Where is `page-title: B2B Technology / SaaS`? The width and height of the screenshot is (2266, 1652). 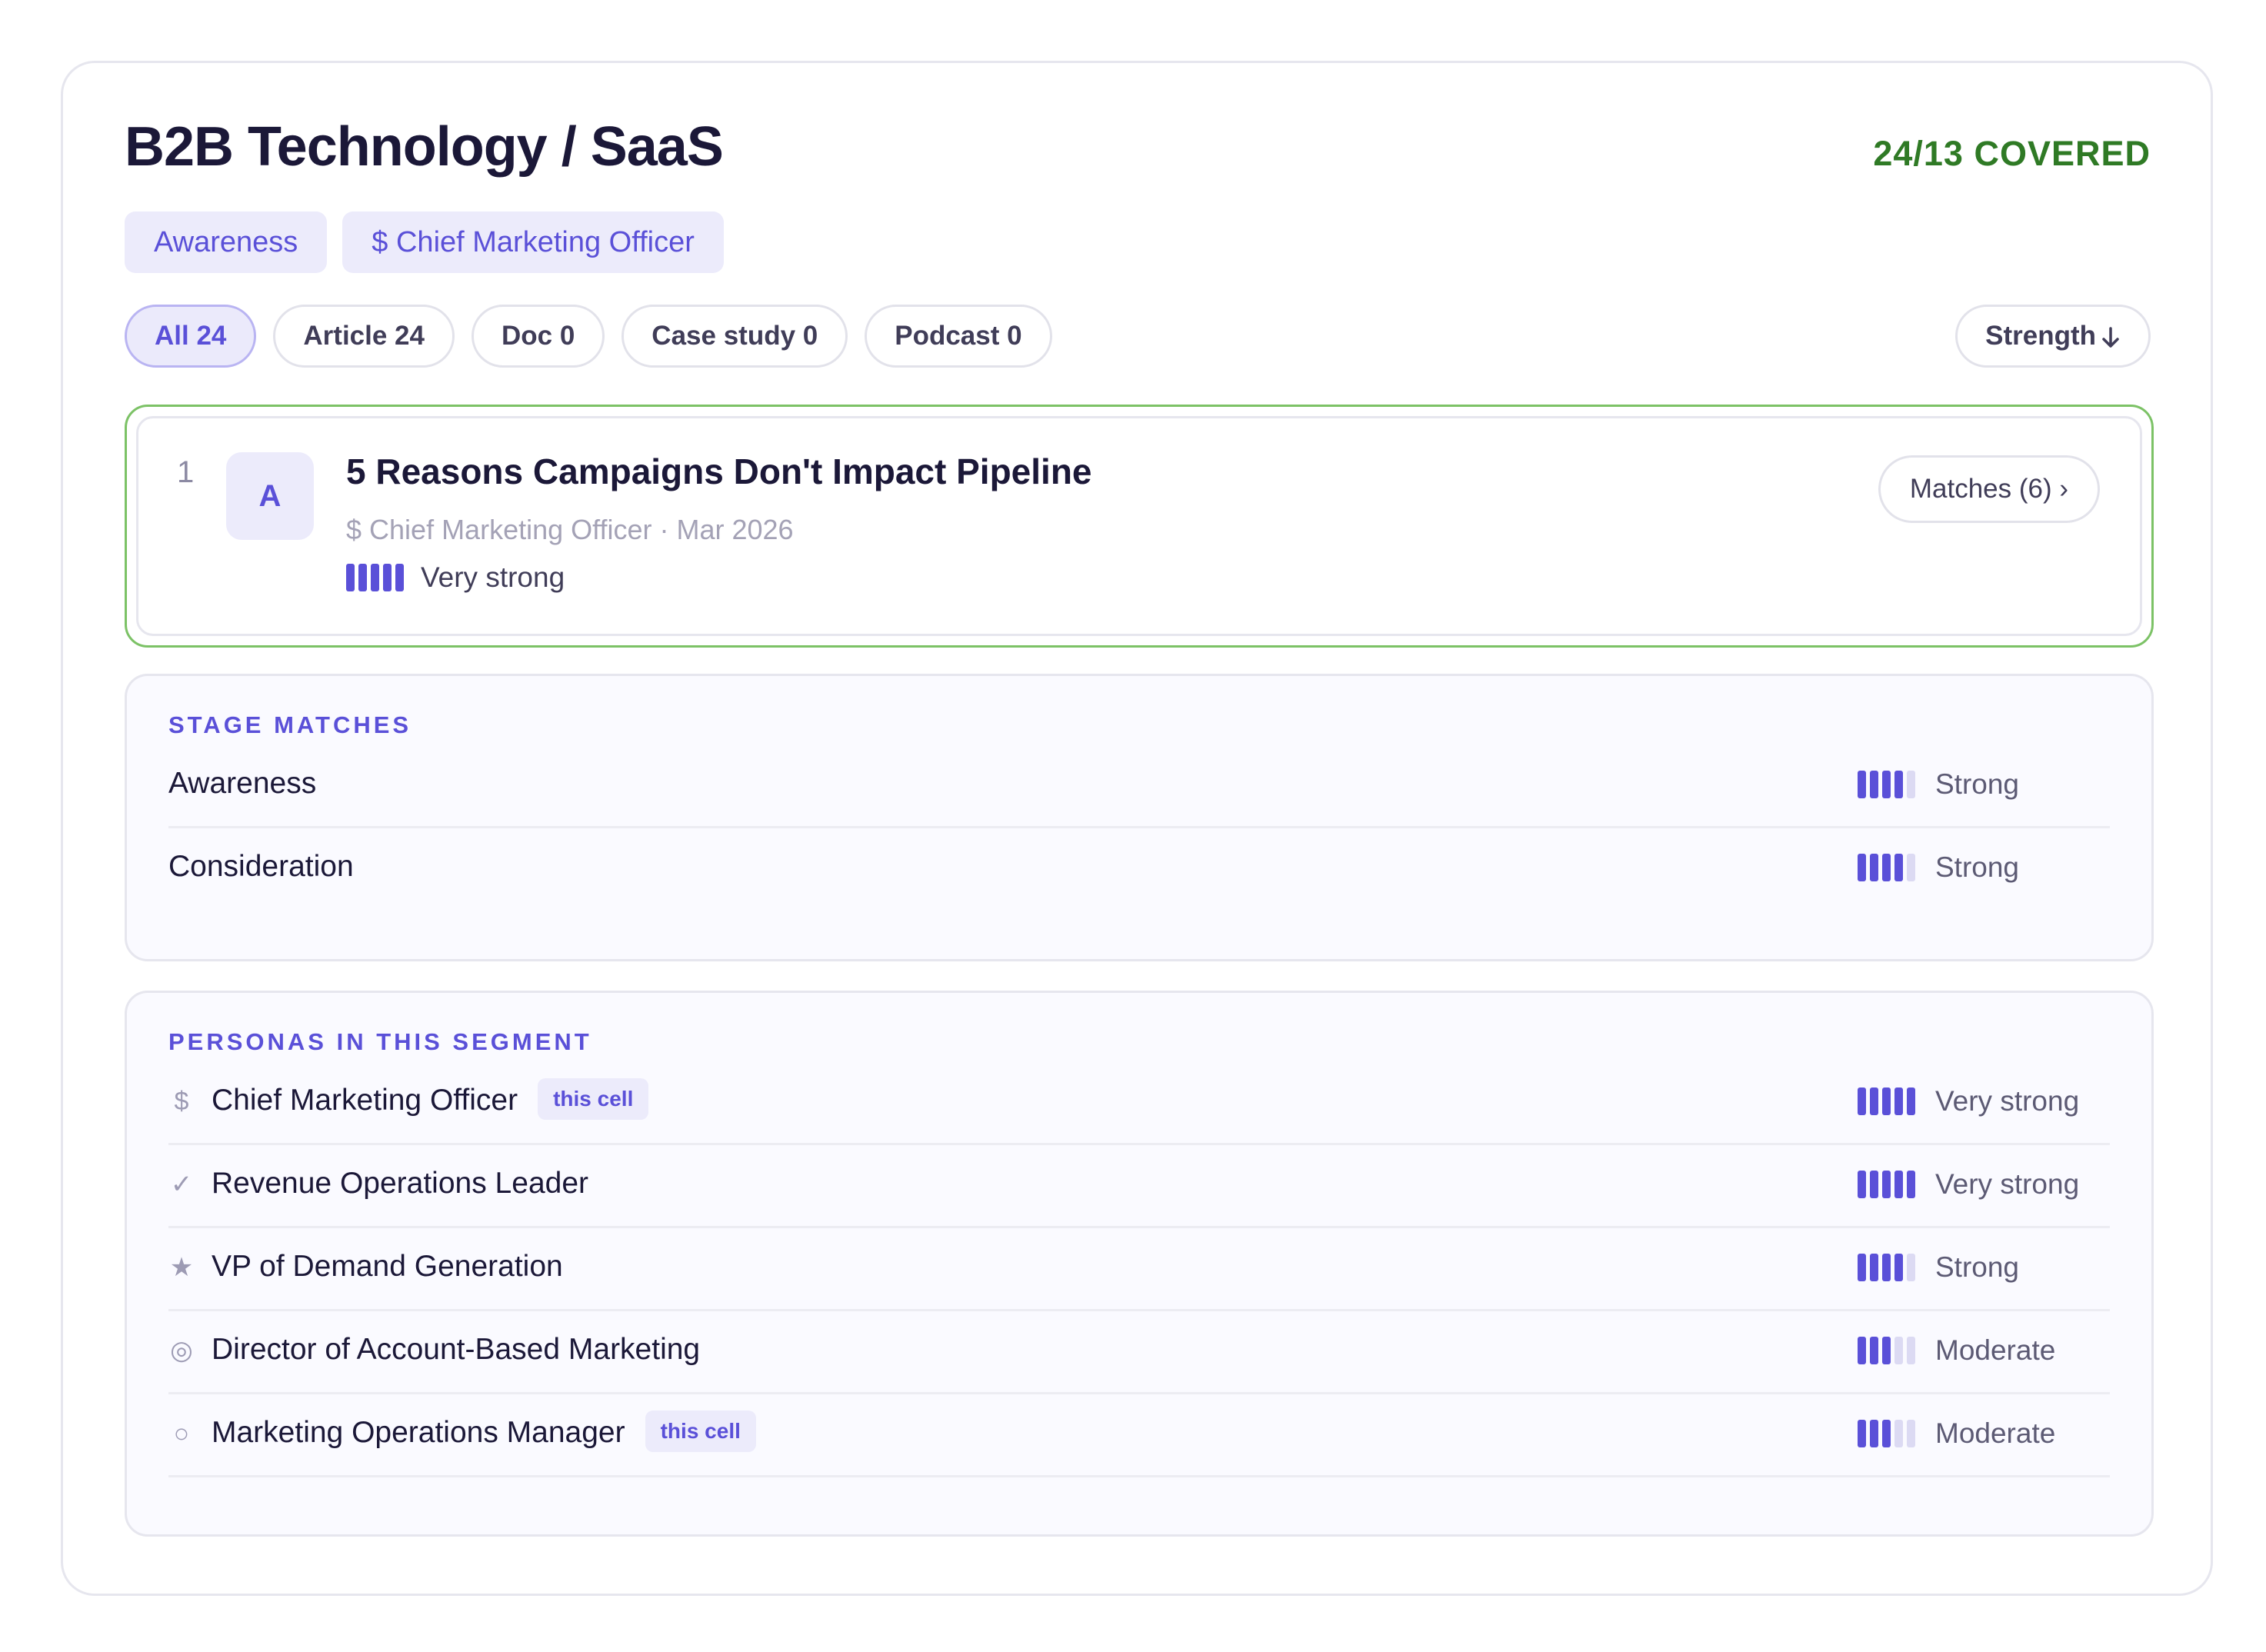 page-title: B2B Technology / SaaS is located at coordinates (424, 147).